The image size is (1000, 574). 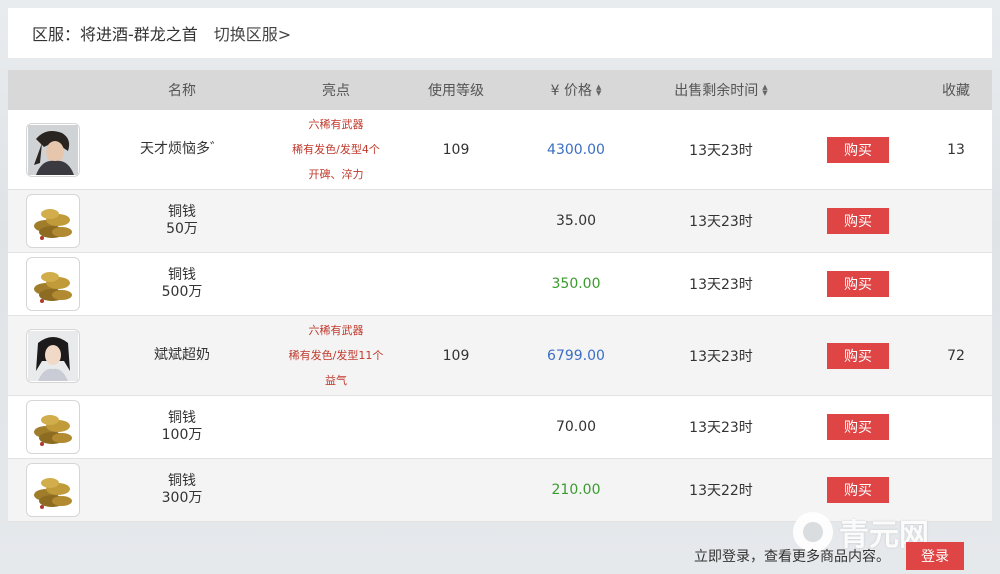 I want to click on server-bar: 区服：将进酒-群龙之首 切换区服>, so click(x=500, y=33).